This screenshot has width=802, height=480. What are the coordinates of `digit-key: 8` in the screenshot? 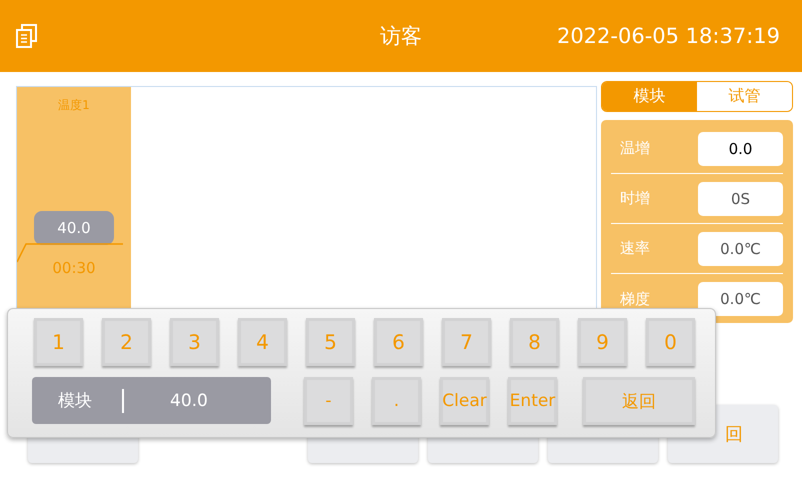 It's located at (534, 342).